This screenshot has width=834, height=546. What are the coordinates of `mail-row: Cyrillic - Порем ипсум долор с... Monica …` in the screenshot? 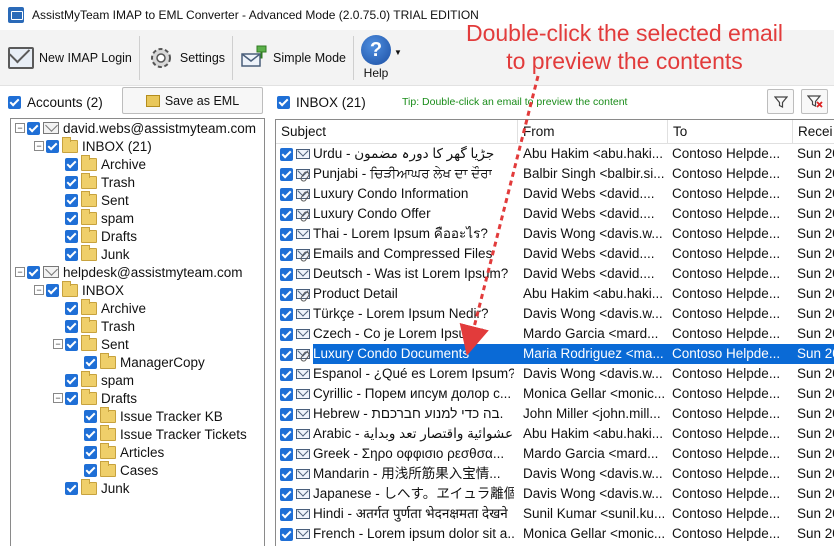 It's located at (555, 394).